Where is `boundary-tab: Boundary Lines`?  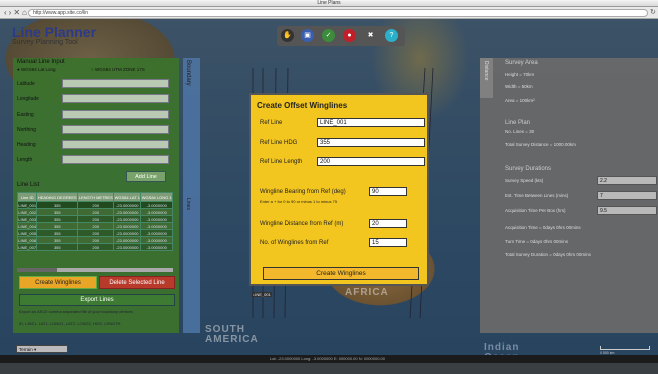 boundary-tab: Boundary Lines is located at coordinates (191, 195).